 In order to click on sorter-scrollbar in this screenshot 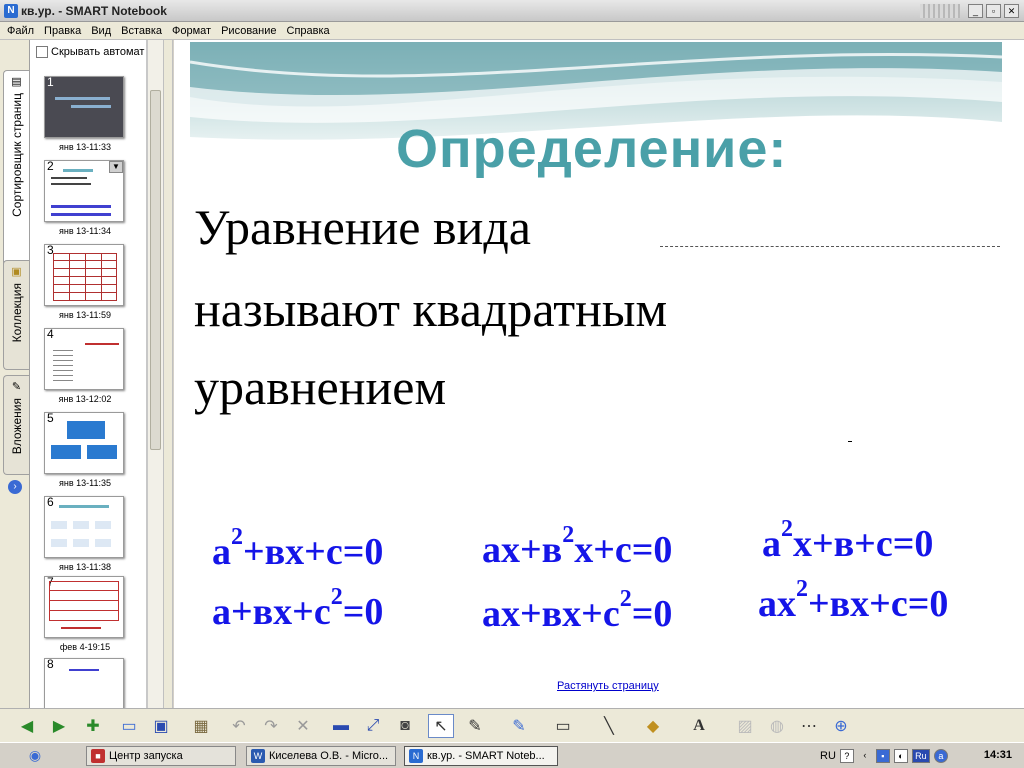, I will do `click(155, 374)`.